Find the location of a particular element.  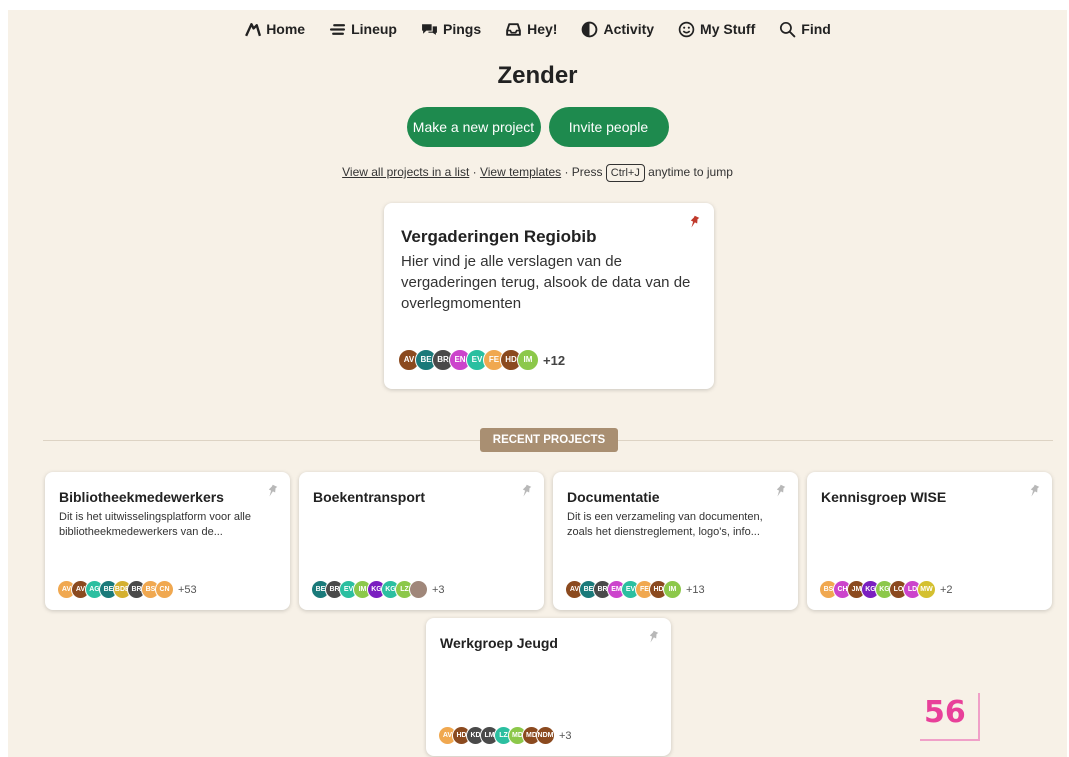

nav-find-label: Find is located at coordinates (816, 29).